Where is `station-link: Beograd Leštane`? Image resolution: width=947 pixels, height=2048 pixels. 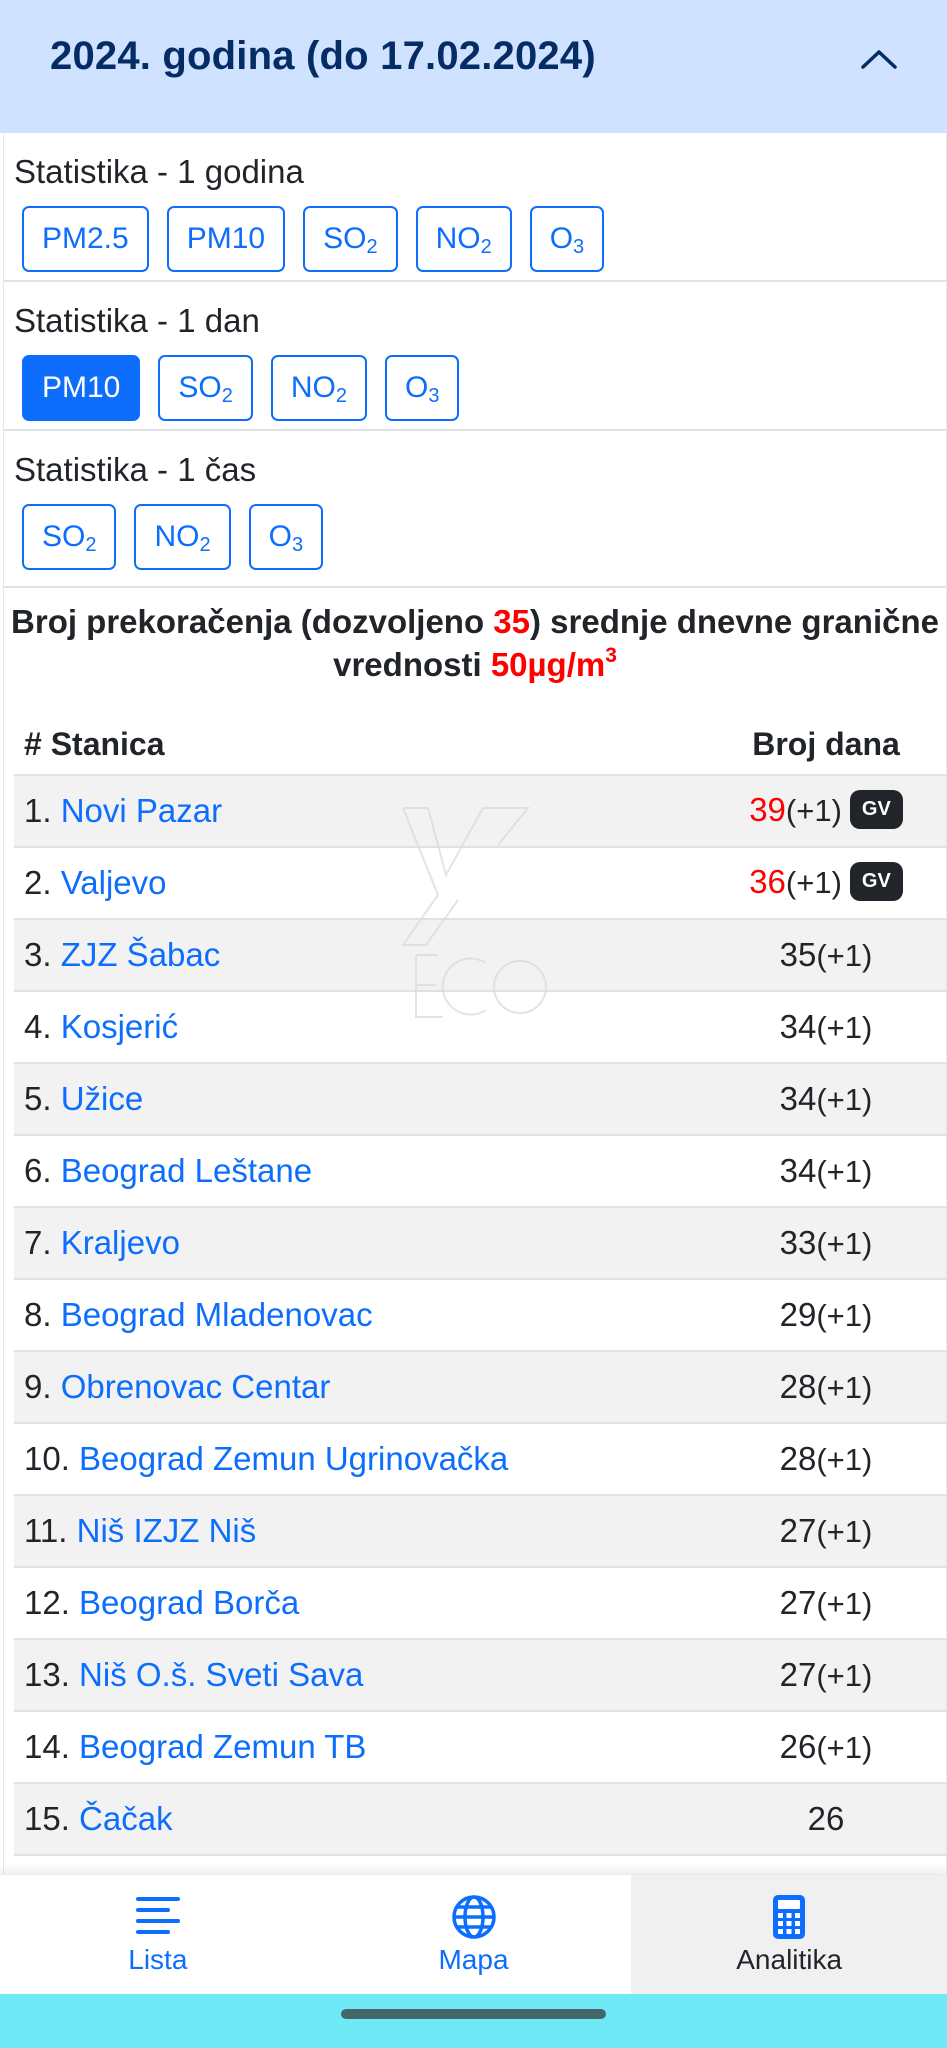
station-link: Beograd Leštane is located at coordinates (186, 1170).